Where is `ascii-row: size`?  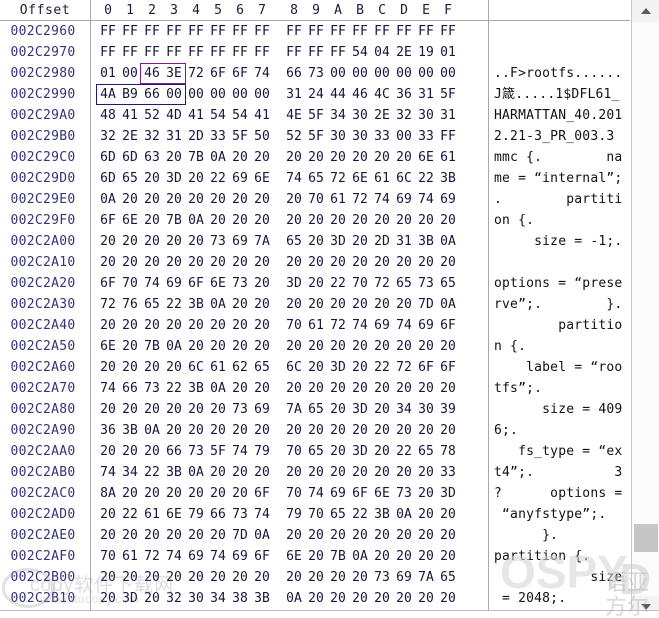 ascii-row: size is located at coordinates (562, 577).